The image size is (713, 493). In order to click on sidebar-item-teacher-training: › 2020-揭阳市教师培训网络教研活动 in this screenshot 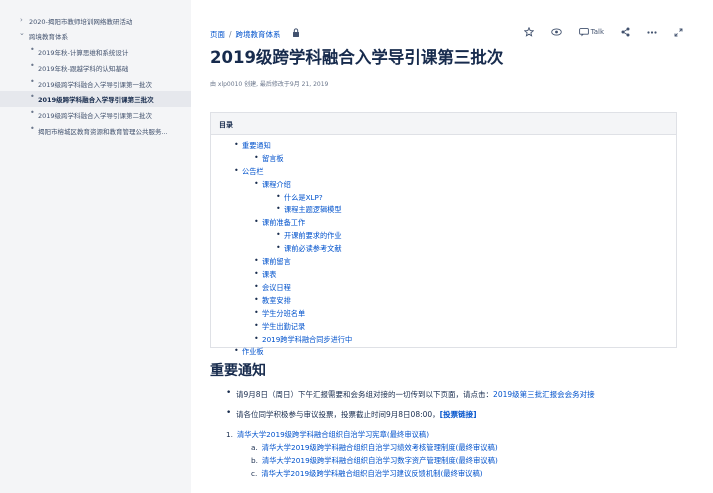, I will do `click(95, 21)`.